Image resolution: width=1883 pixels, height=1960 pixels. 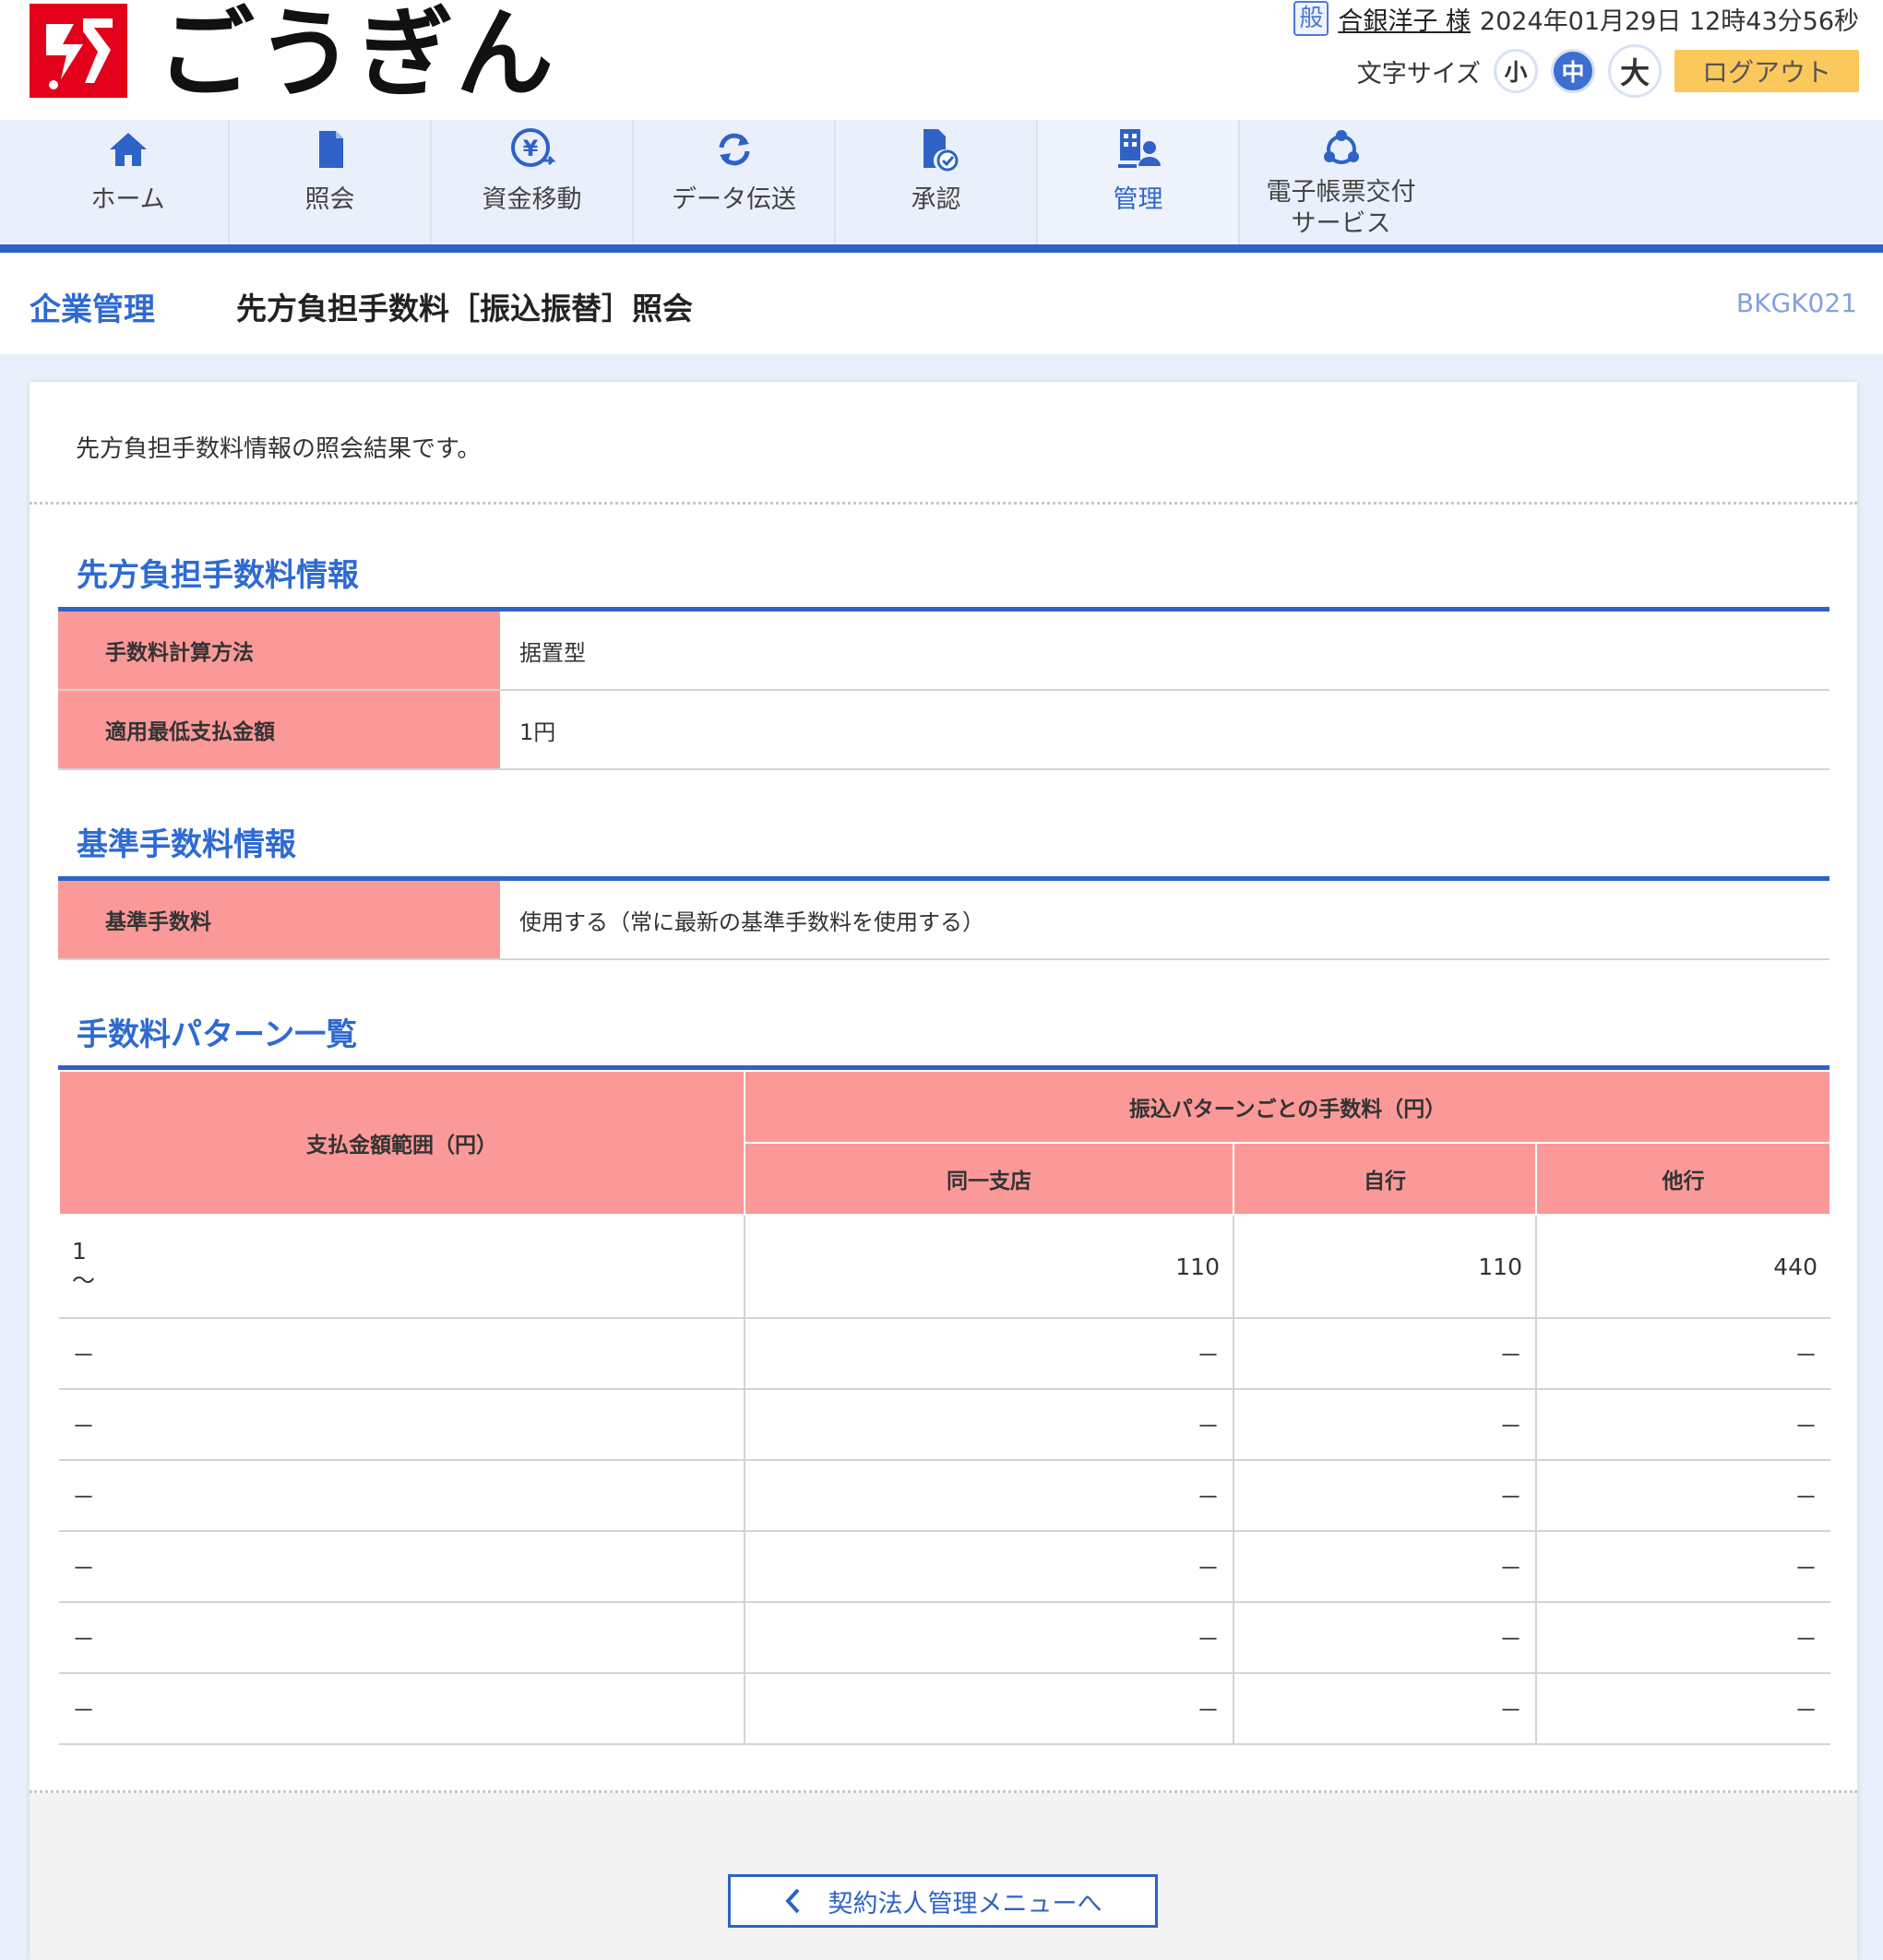 I want to click on nav-item-approval: 承認, so click(x=937, y=182).